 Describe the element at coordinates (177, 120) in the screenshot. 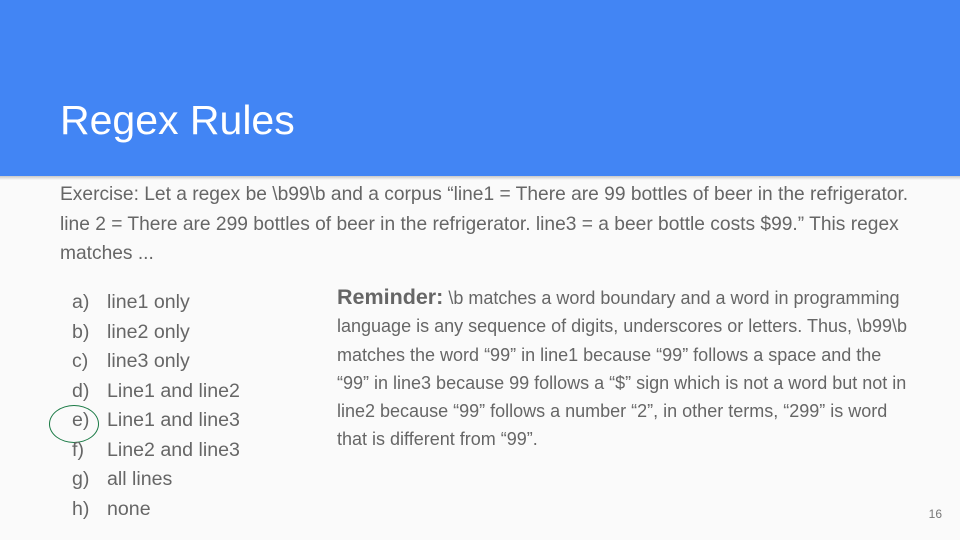

I see `slide-title: Regex Rules` at that location.